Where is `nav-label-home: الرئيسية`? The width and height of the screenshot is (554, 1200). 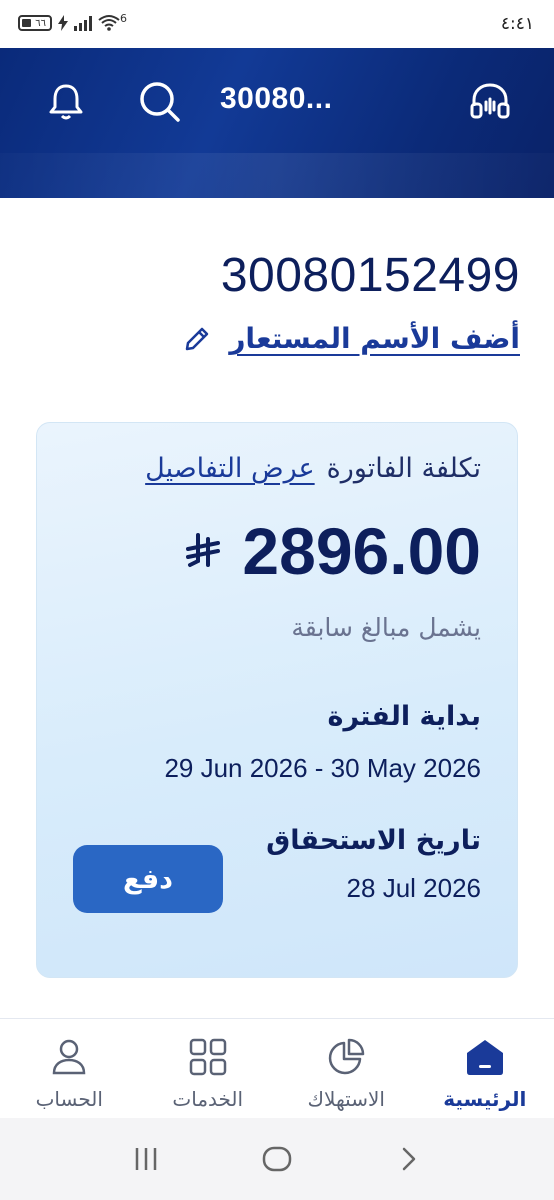
nav-label-home: الرئيسية is located at coordinates (485, 1099).